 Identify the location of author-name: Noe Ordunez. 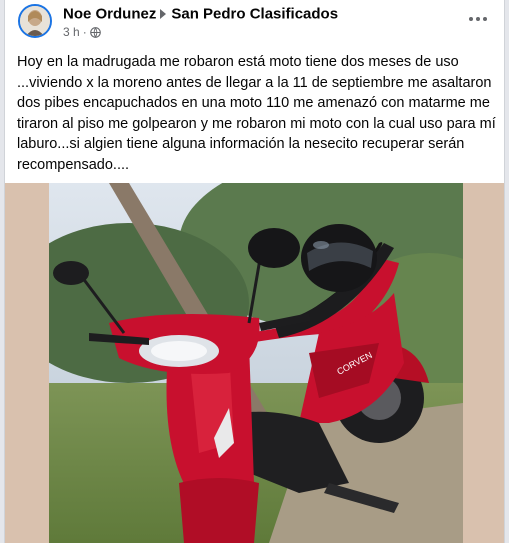
(109, 14).